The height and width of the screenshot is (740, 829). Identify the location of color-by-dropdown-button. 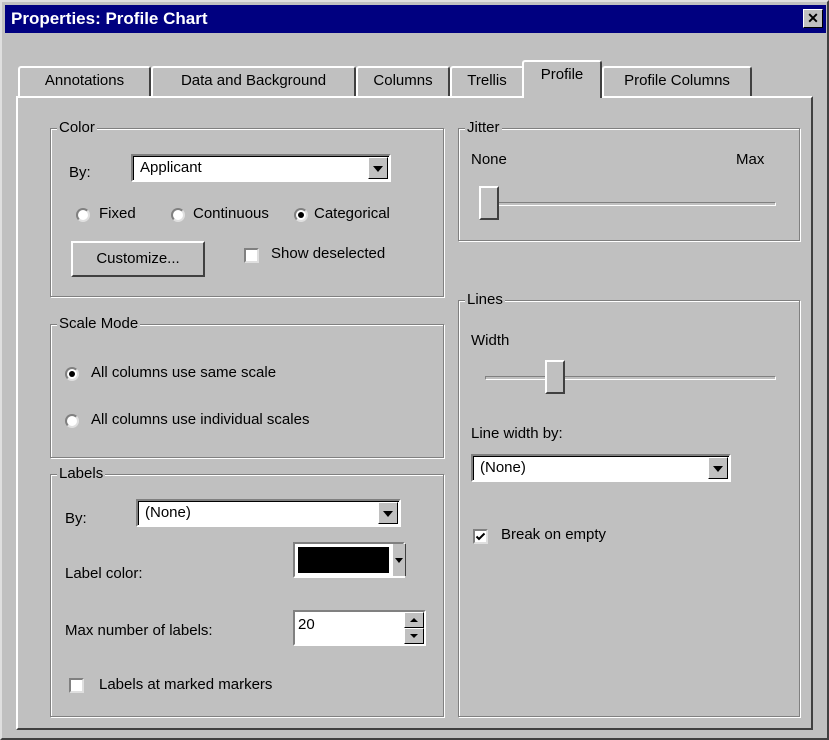
(378, 168).